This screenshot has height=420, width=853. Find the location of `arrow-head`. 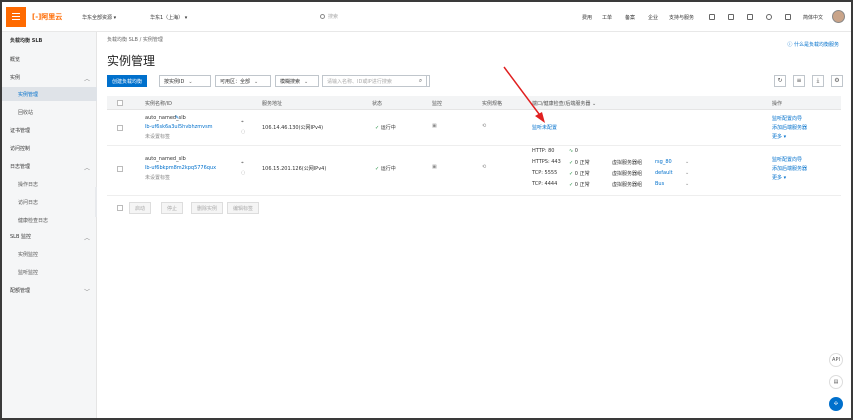

arrow-head is located at coordinates (540, 117).